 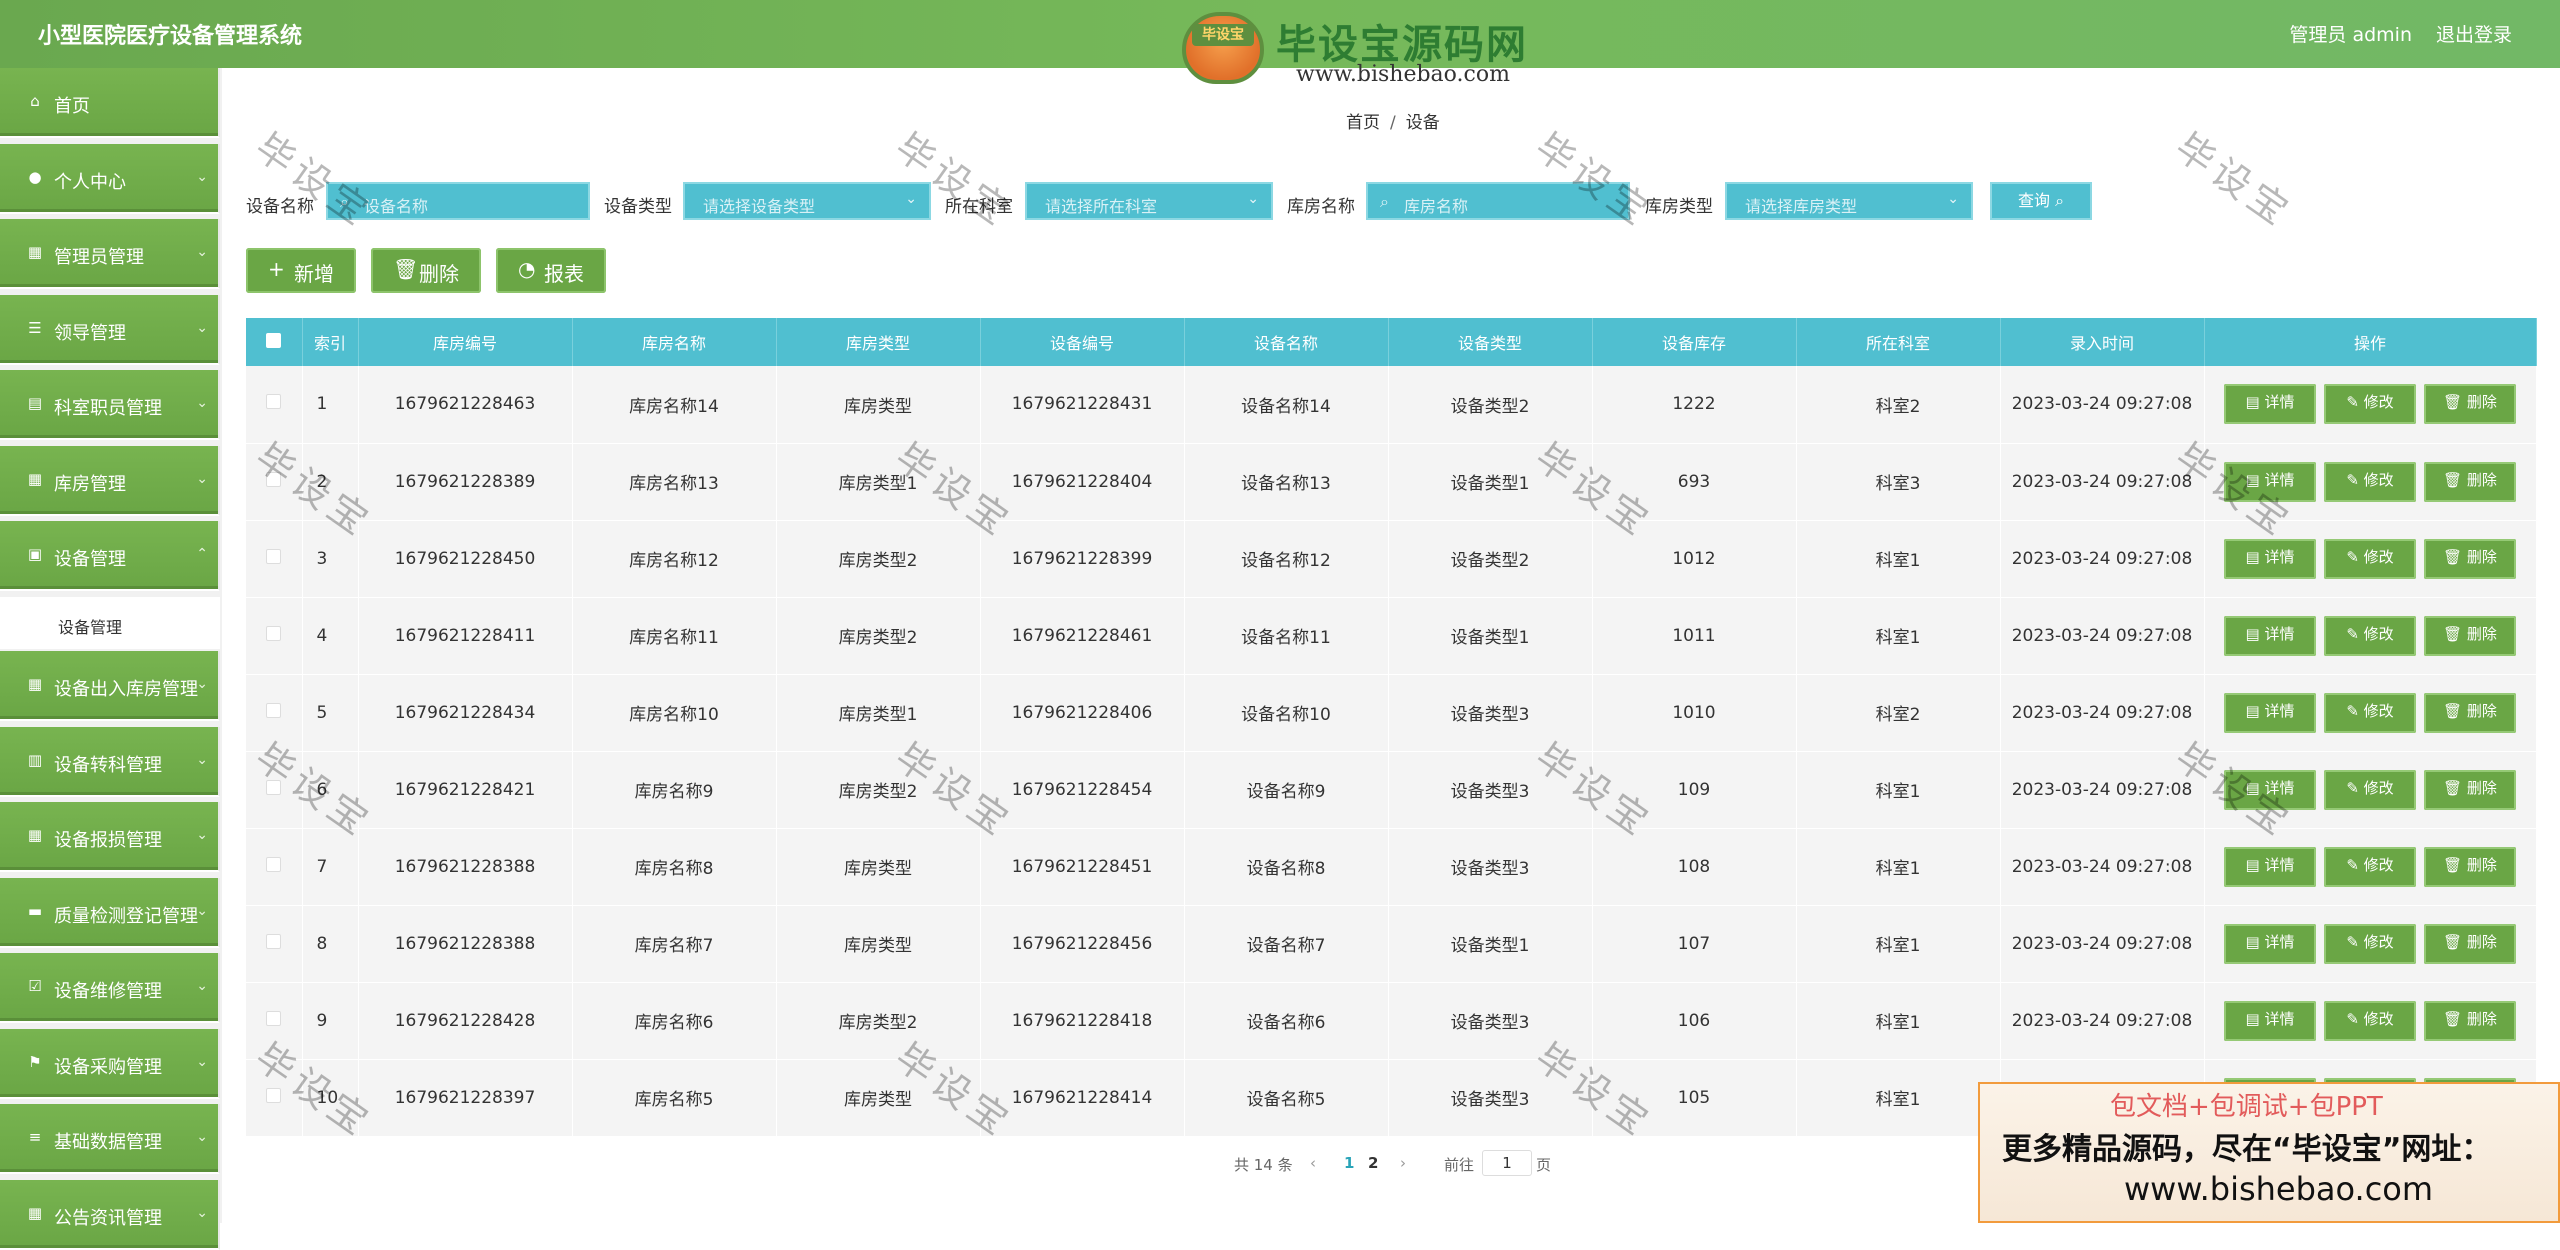 I want to click on pie-chart-icon: ◔, so click(x=527, y=269).